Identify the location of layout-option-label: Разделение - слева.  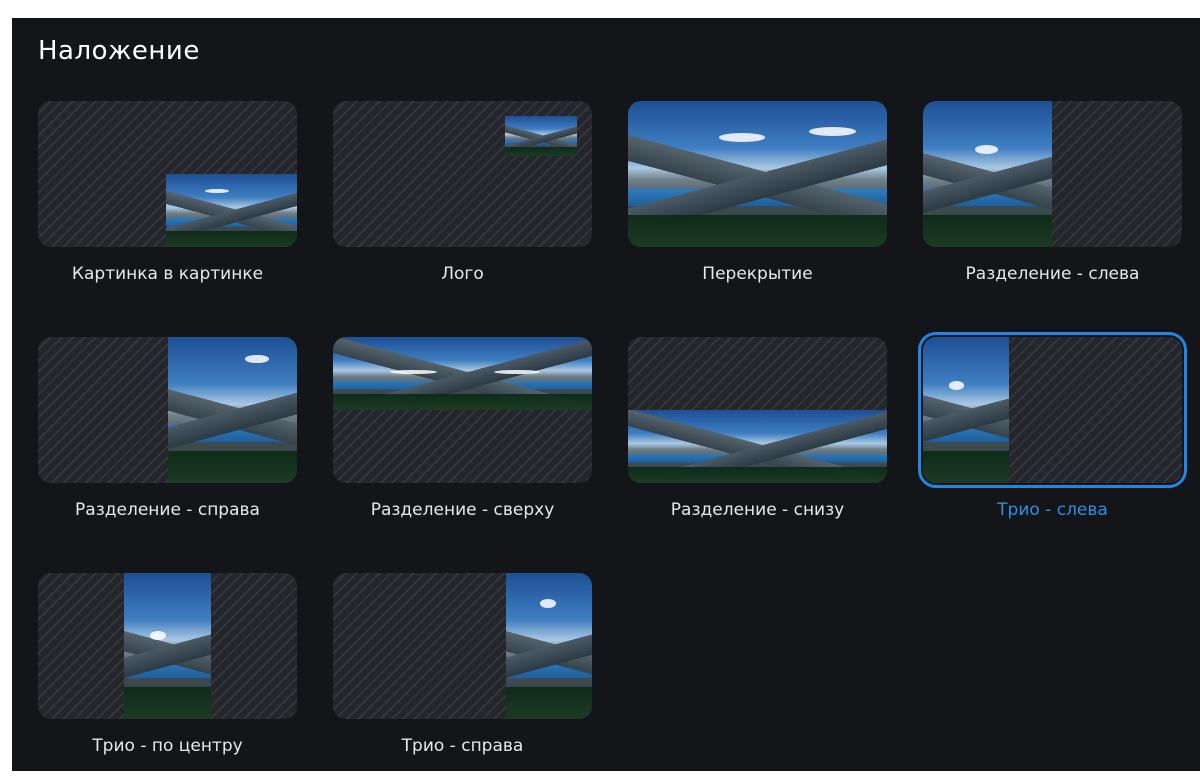
(1052, 274).